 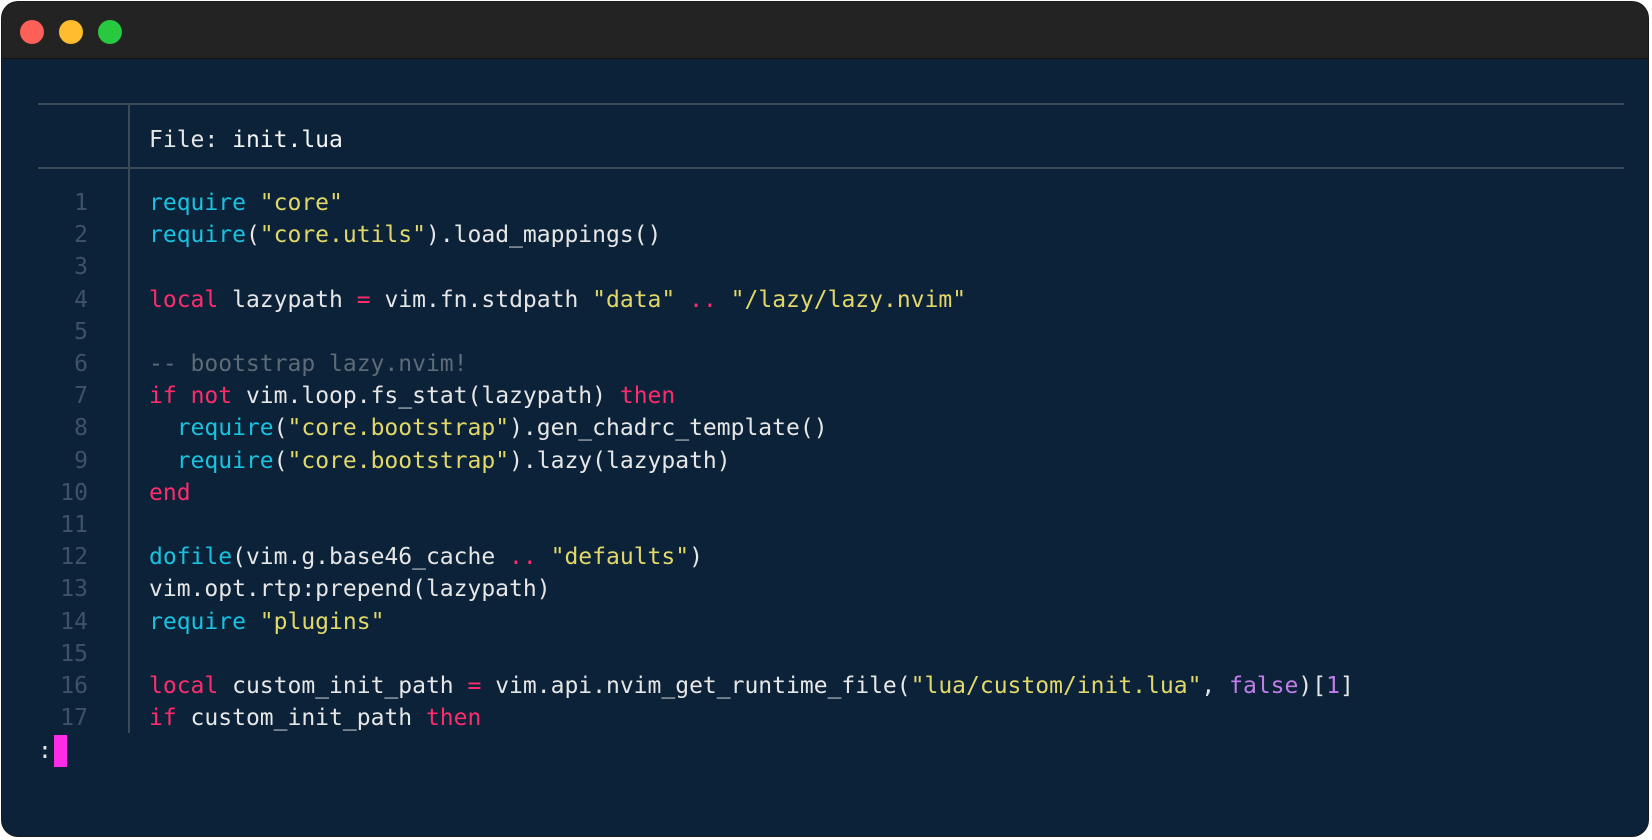 I want to click on line-content: -- bootstrap lazy.nvim!, so click(x=308, y=364).